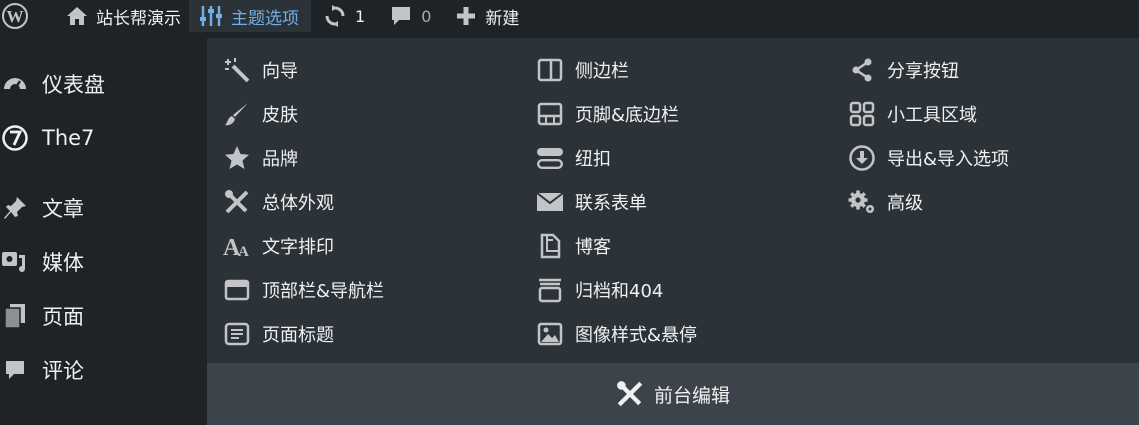  I want to click on new-content-link: 新建, so click(487, 16).